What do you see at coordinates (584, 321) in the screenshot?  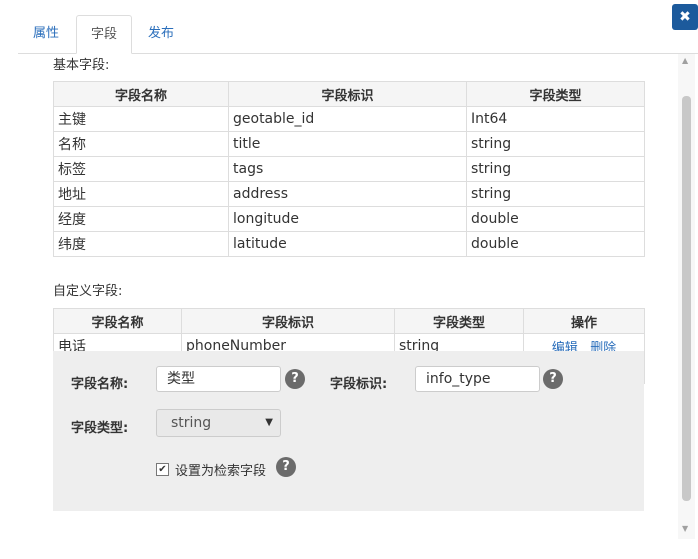 I see `column-header: 操作` at bounding box center [584, 321].